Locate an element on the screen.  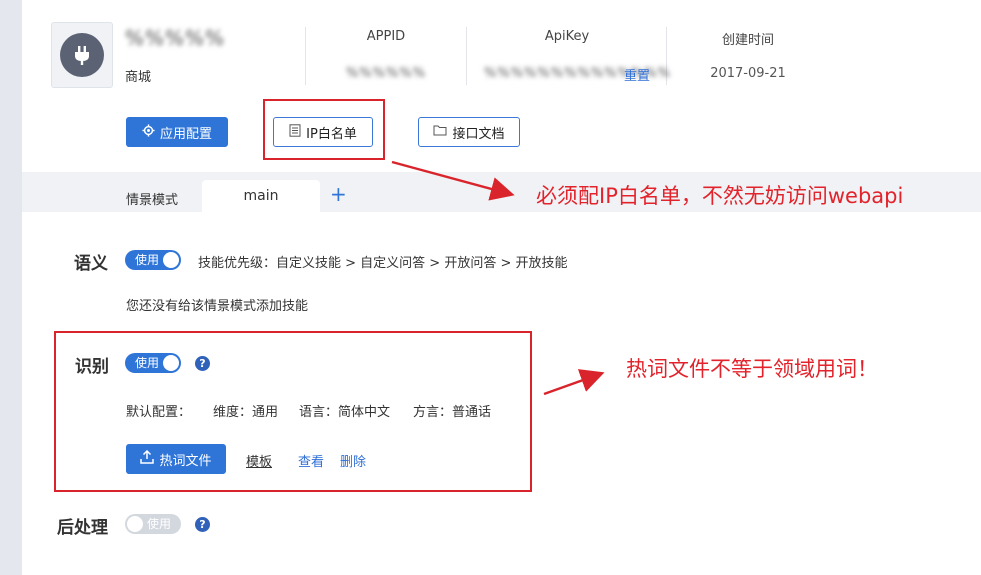
language-value: 语言：简体中文 is located at coordinates (345, 412).